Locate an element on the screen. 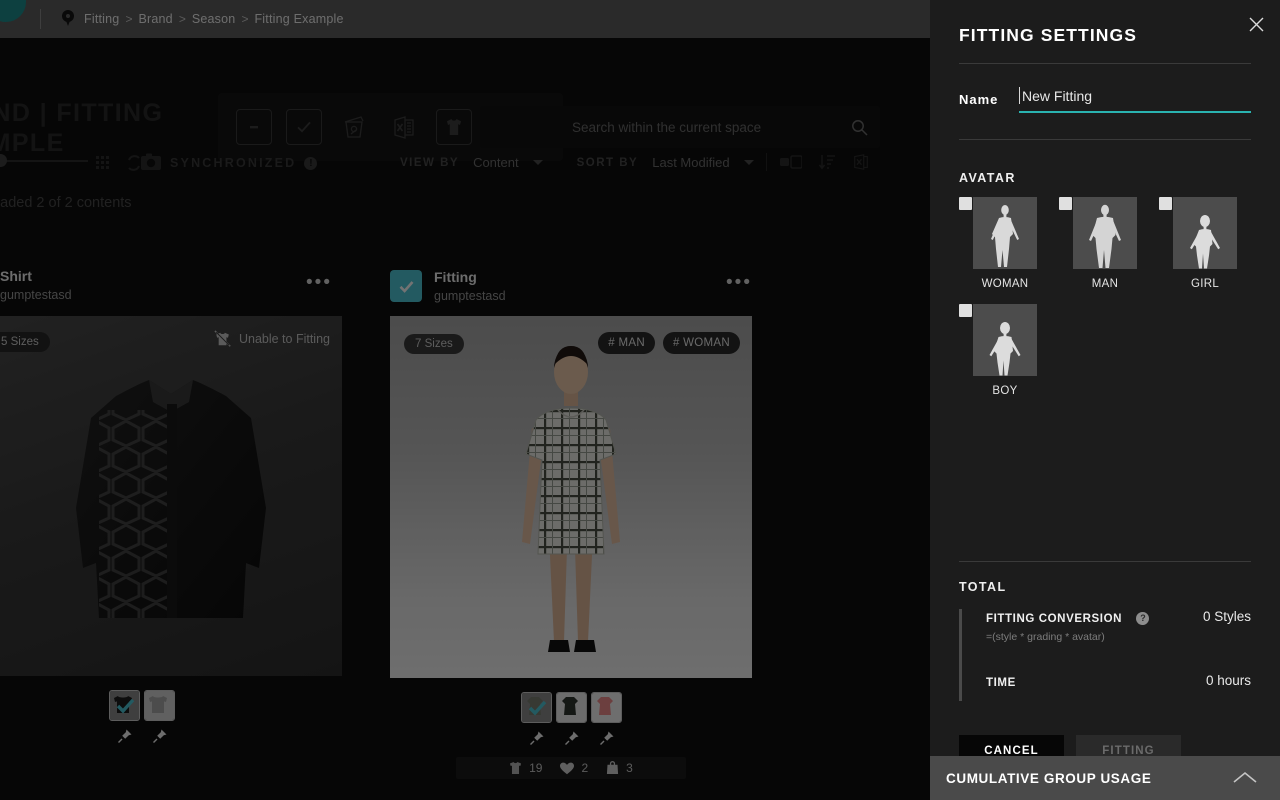 This screenshot has height=800, width=1280. avatar-label: BOY is located at coordinates (1005, 391).